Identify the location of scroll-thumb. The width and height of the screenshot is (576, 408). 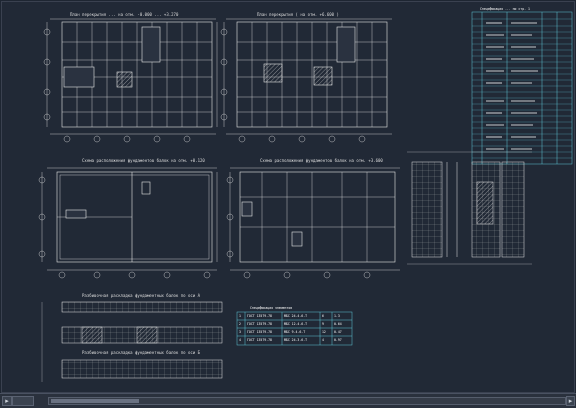
(95, 401).